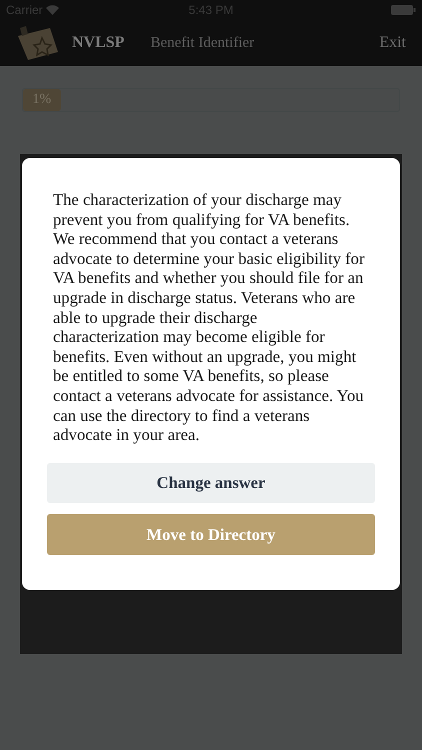 This screenshot has height=750, width=422. What do you see at coordinates (211, 534) in the screenshot?
I see `directory-button: Move to Directory` at bounding box center [211, 534].